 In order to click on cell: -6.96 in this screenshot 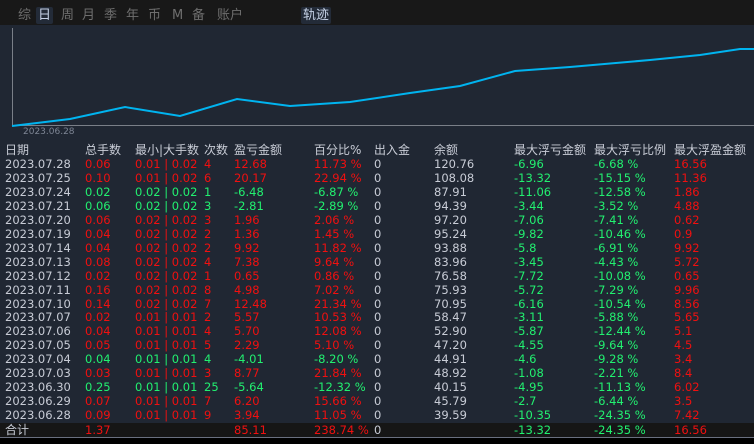, I will do `click(529, 164)`.